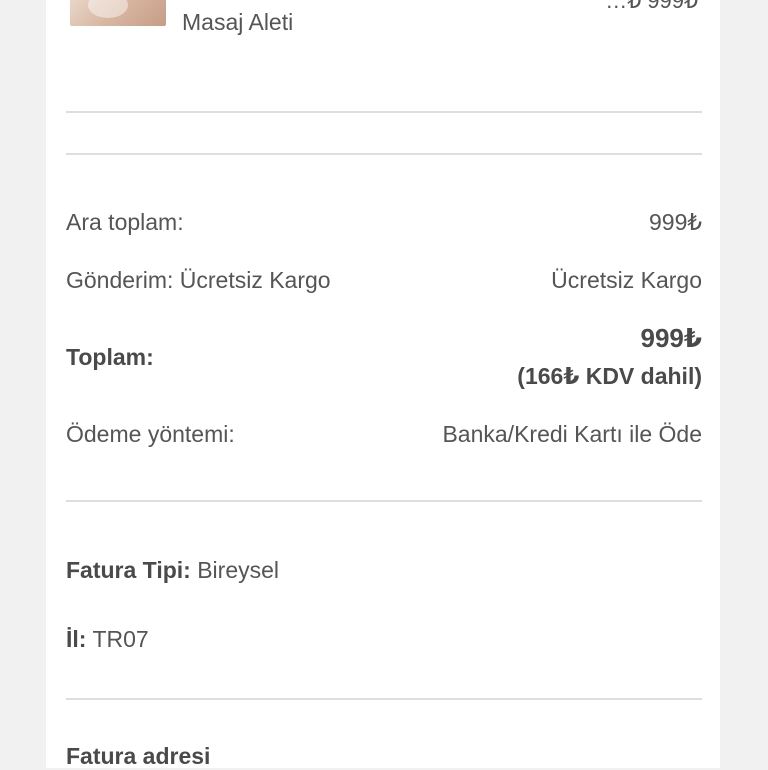 Image resolution: width=768 pixels, height=770 pixels. What do you see at coordinates (238, 570) in the screenshot?
I see `invoice-type-value: Bireysel` at bounding box center [238, 570].